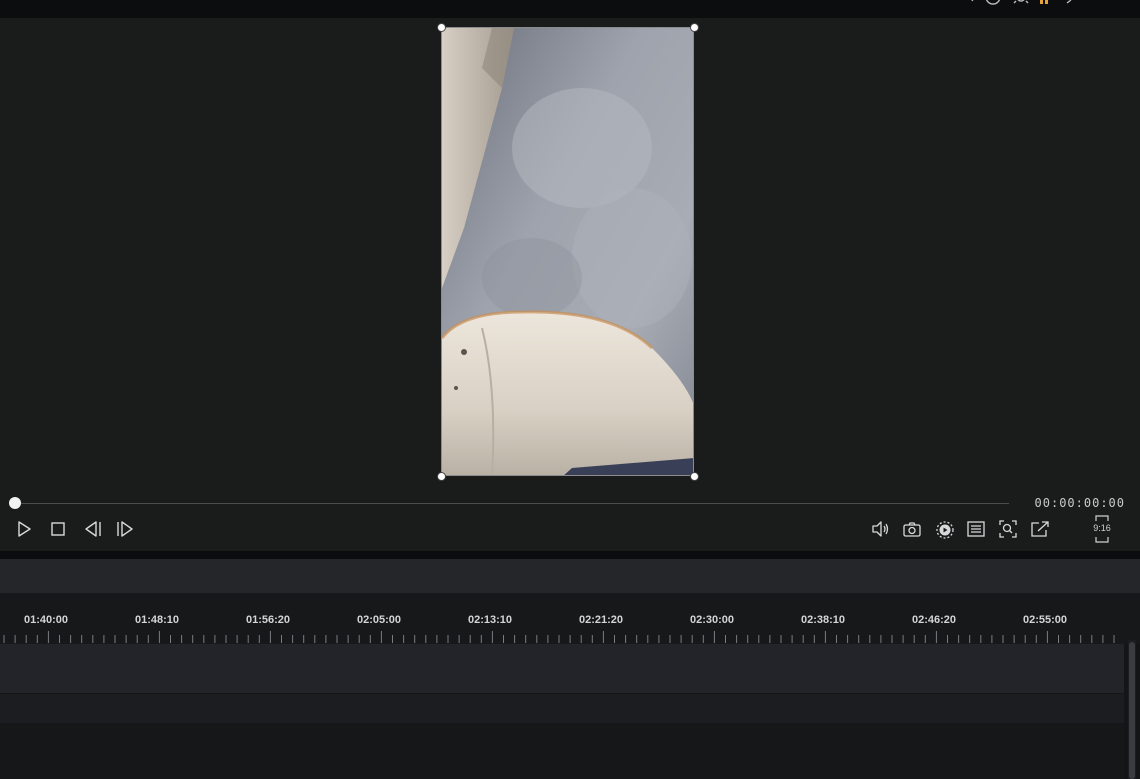  I want to click on playhead-knob, so click(15, 503).